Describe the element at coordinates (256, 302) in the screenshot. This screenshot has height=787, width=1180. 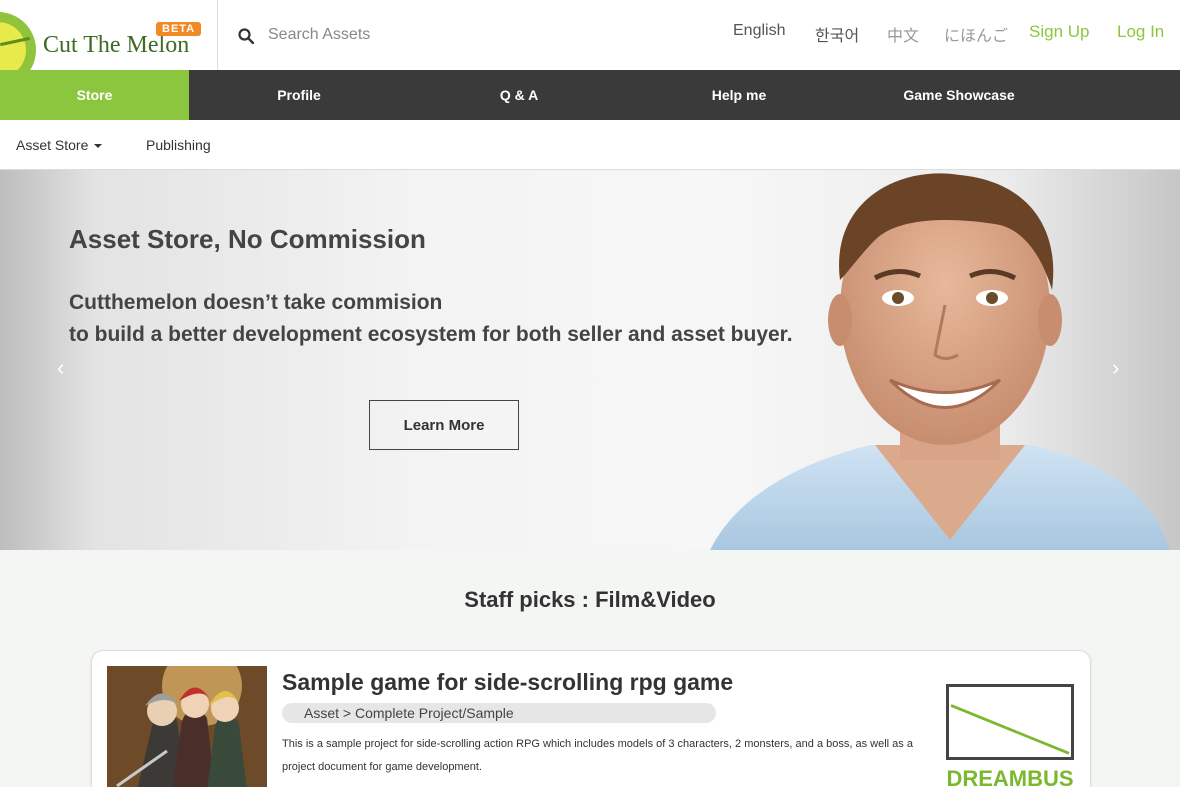
I see `hero-subtitle-line-1: Cutthemelon doesn’t take commision` at that location.